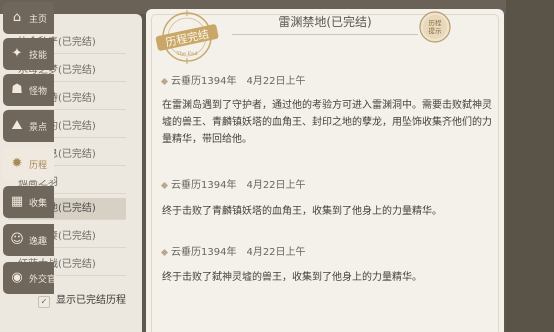 Image resolution: width=554 pixels, height=332 pixels. I want to click on nav-tab-monsters: ☗ 怪物, so click(28, 90).